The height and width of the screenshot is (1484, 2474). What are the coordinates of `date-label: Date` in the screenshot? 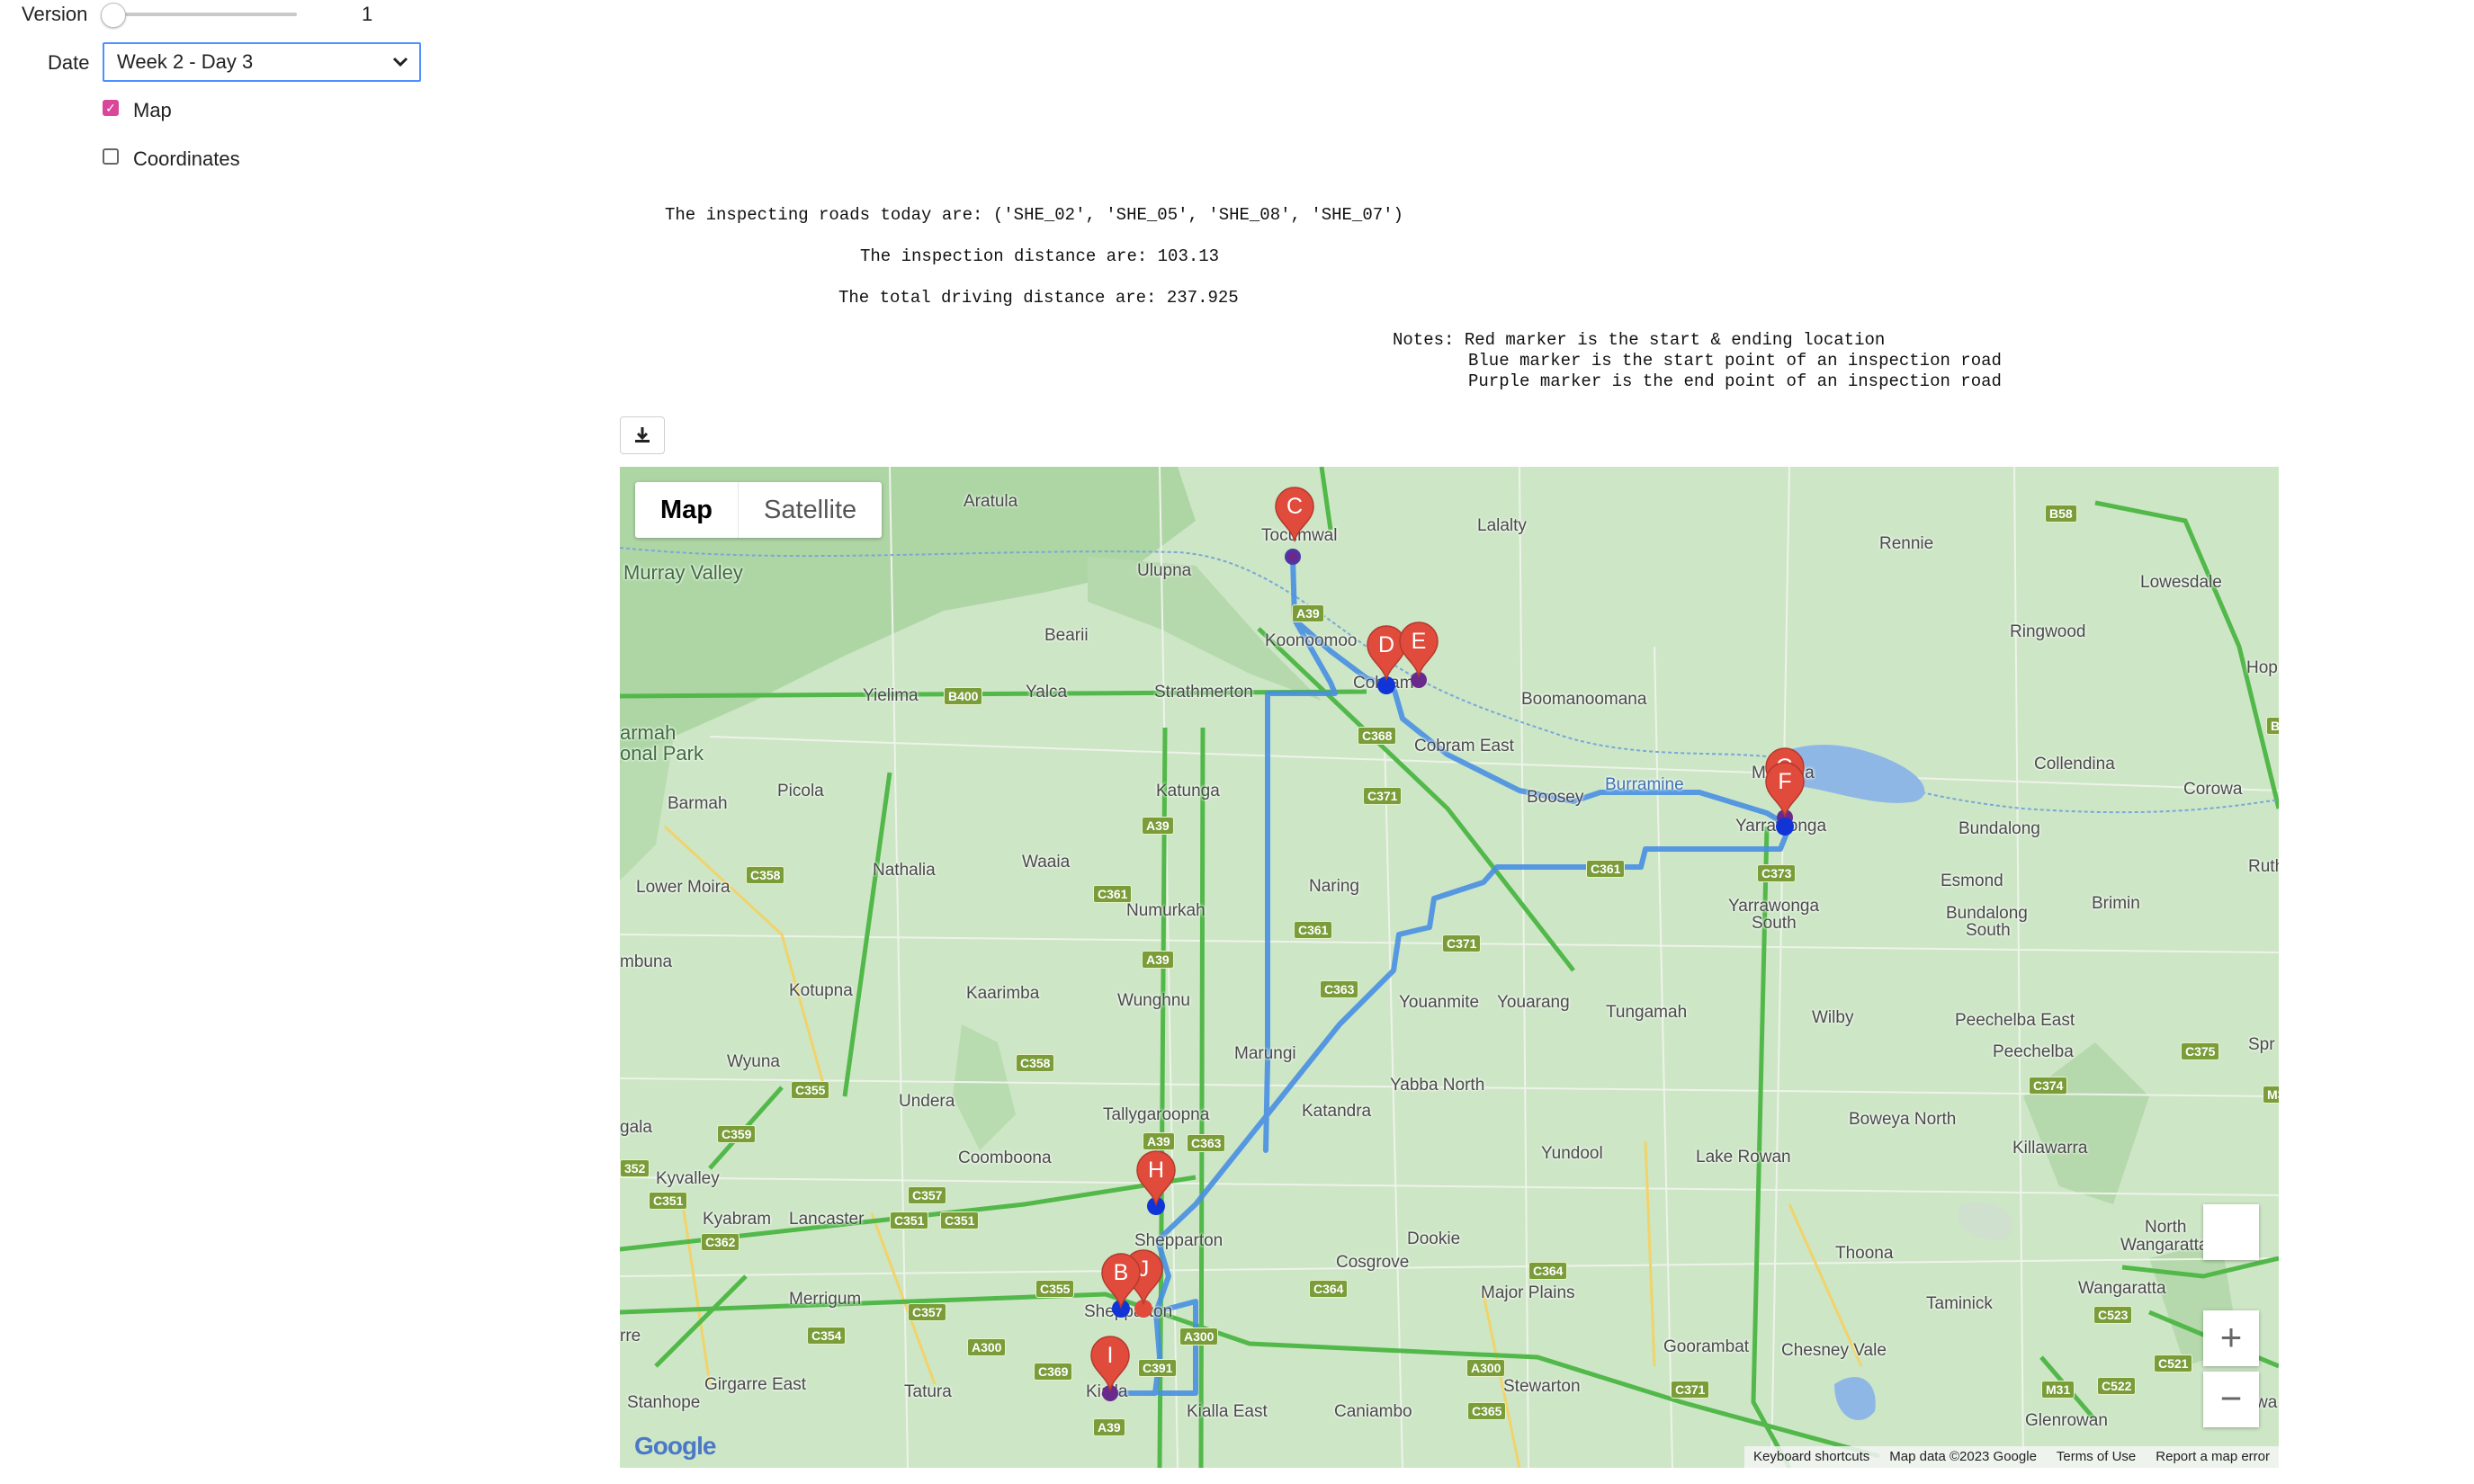 It's located at (69, 62).